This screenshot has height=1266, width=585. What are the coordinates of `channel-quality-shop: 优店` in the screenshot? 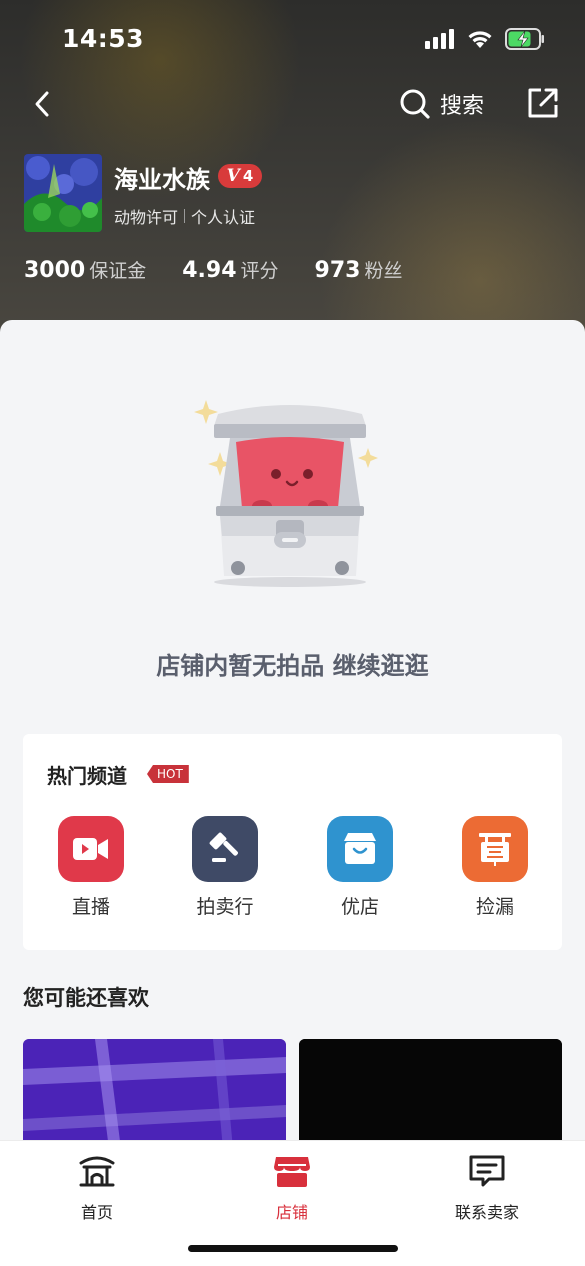 It's located at (360, 867).